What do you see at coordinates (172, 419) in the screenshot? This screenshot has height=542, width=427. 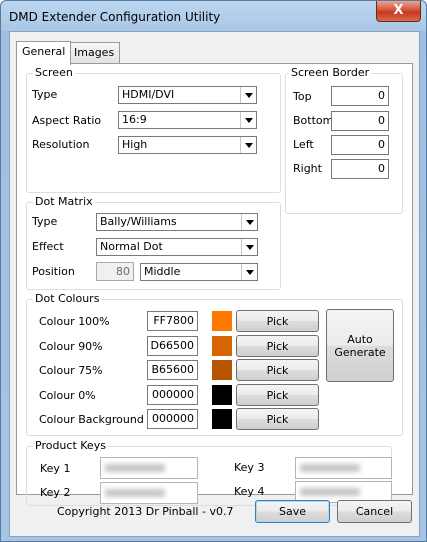 I see `colour-background-input: 000000` at bounding box center [172, 419].